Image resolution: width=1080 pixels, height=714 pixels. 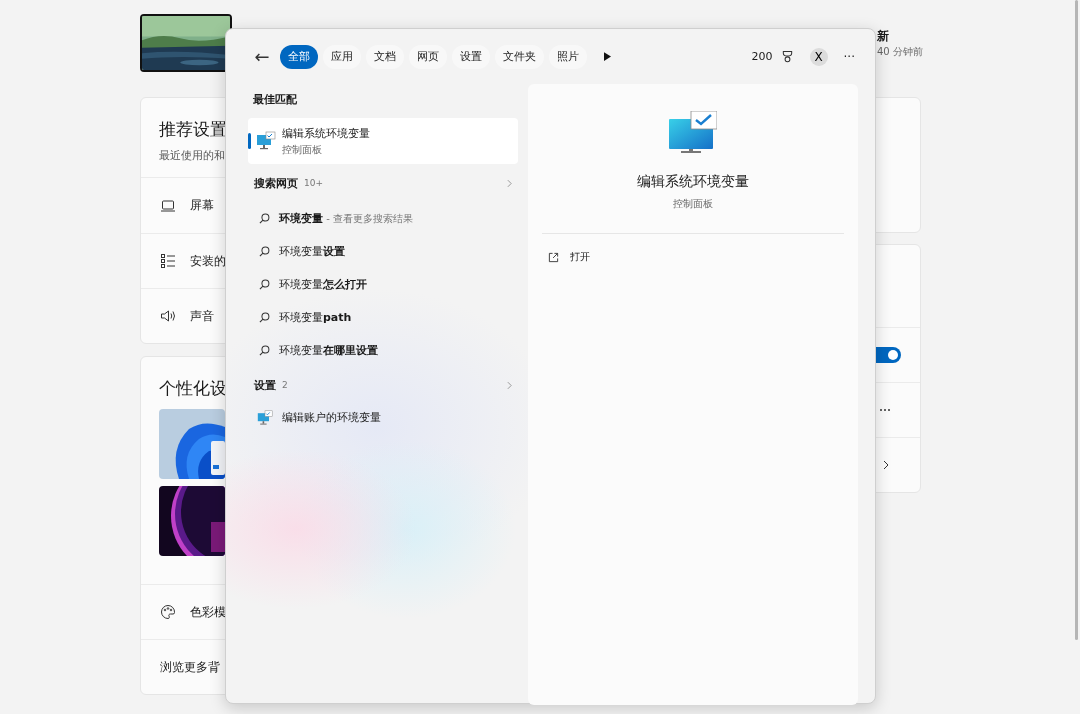 What do you see at coordinates (885, 410) in the screenshot?
I see `more-icon` at bounding box center [885, 410].